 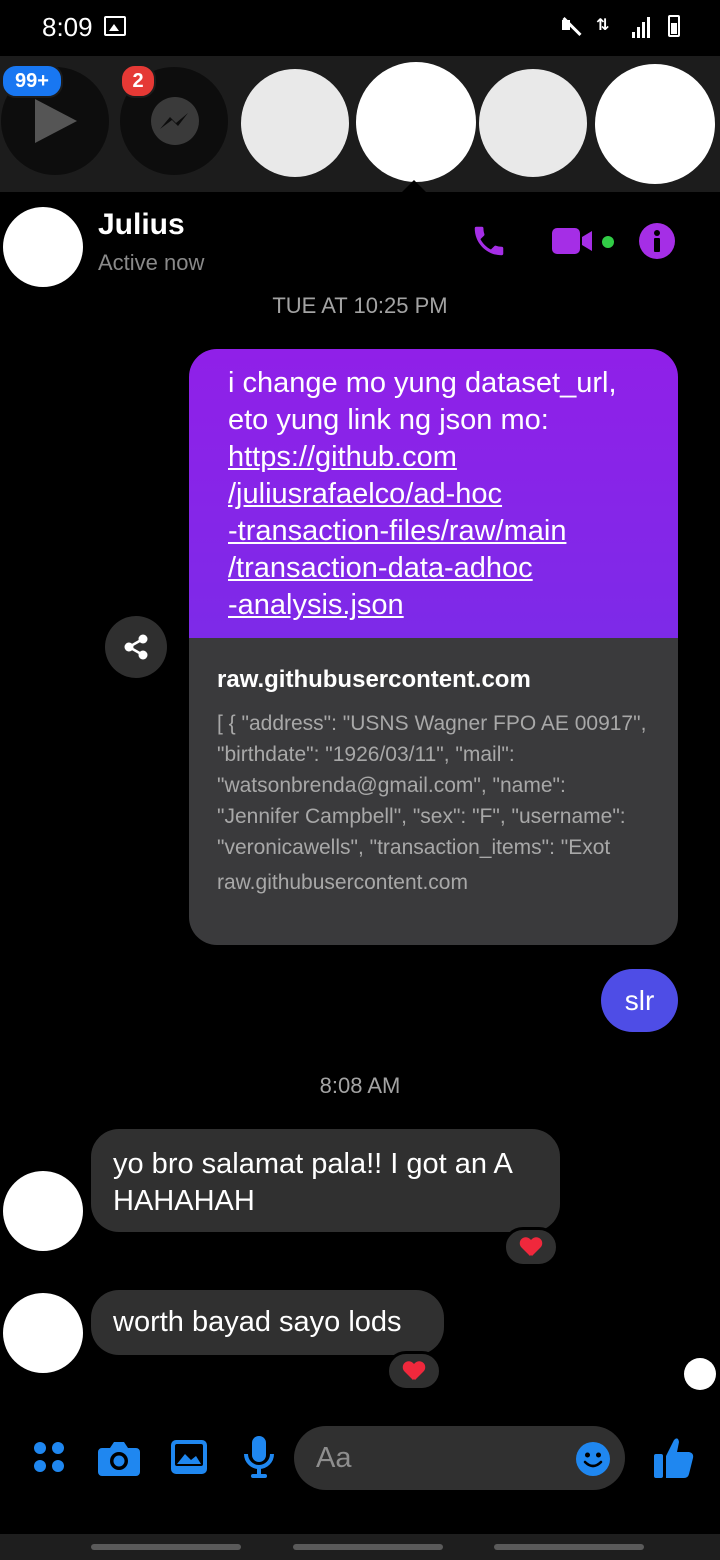 What do you see at coordinates (380, 568) in the screenshot?
I see `link-line: /transaction-data-adhoc` at bounding box center [380, 568].